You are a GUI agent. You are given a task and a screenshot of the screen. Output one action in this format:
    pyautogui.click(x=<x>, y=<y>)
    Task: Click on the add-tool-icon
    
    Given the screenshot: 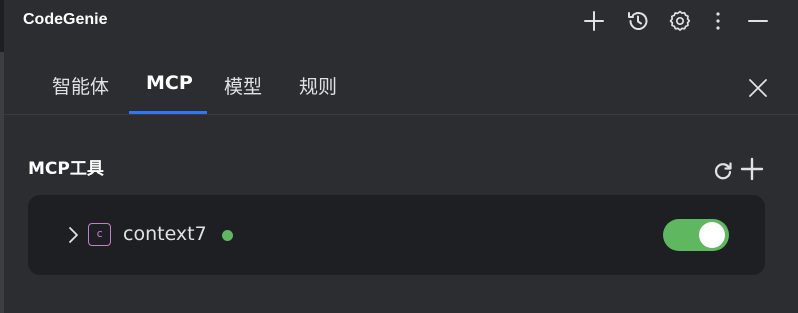 What is the action you would take?
    pyautogui.click(x=752, y=169)
    